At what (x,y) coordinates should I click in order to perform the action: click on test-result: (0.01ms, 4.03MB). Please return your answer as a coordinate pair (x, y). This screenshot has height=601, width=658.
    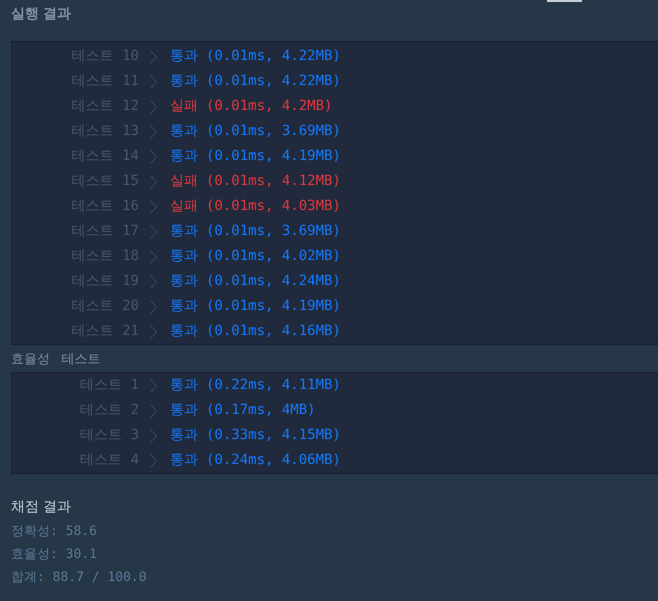
    Looking at the image, I should click on (273, 206).